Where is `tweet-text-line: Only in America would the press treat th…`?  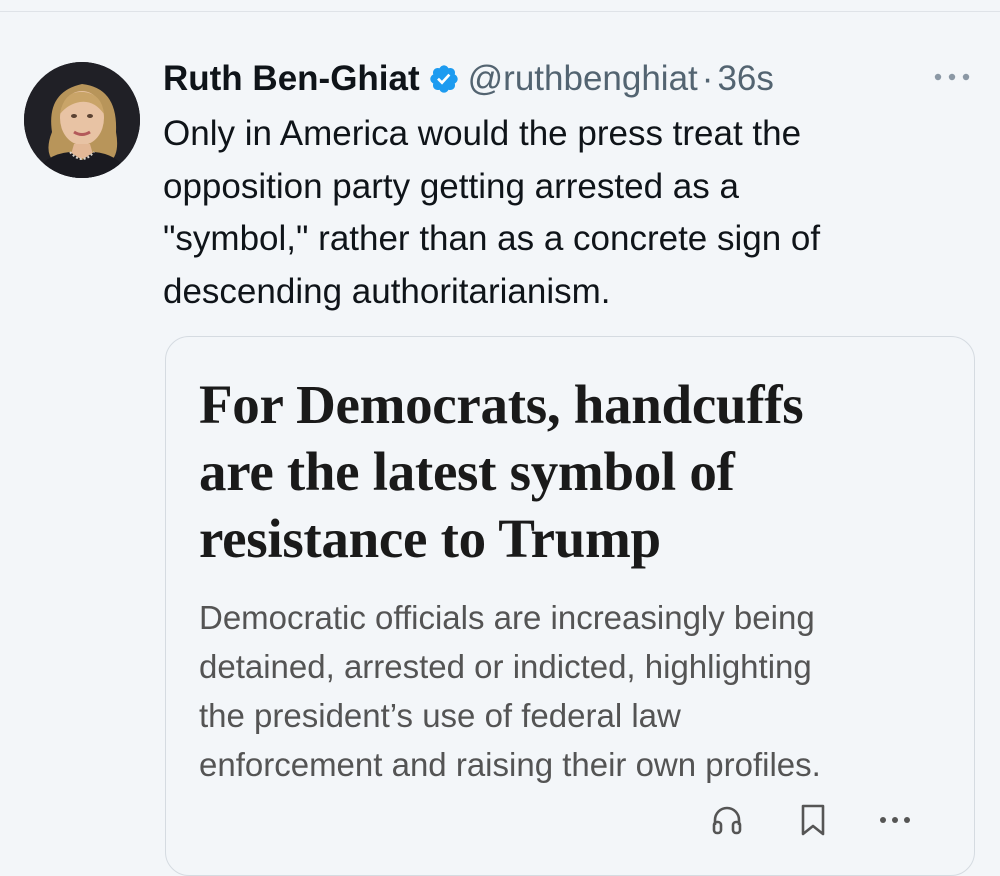
tweet-text-line: Only in America would the press treat th… is located at coordinates (482, 133).